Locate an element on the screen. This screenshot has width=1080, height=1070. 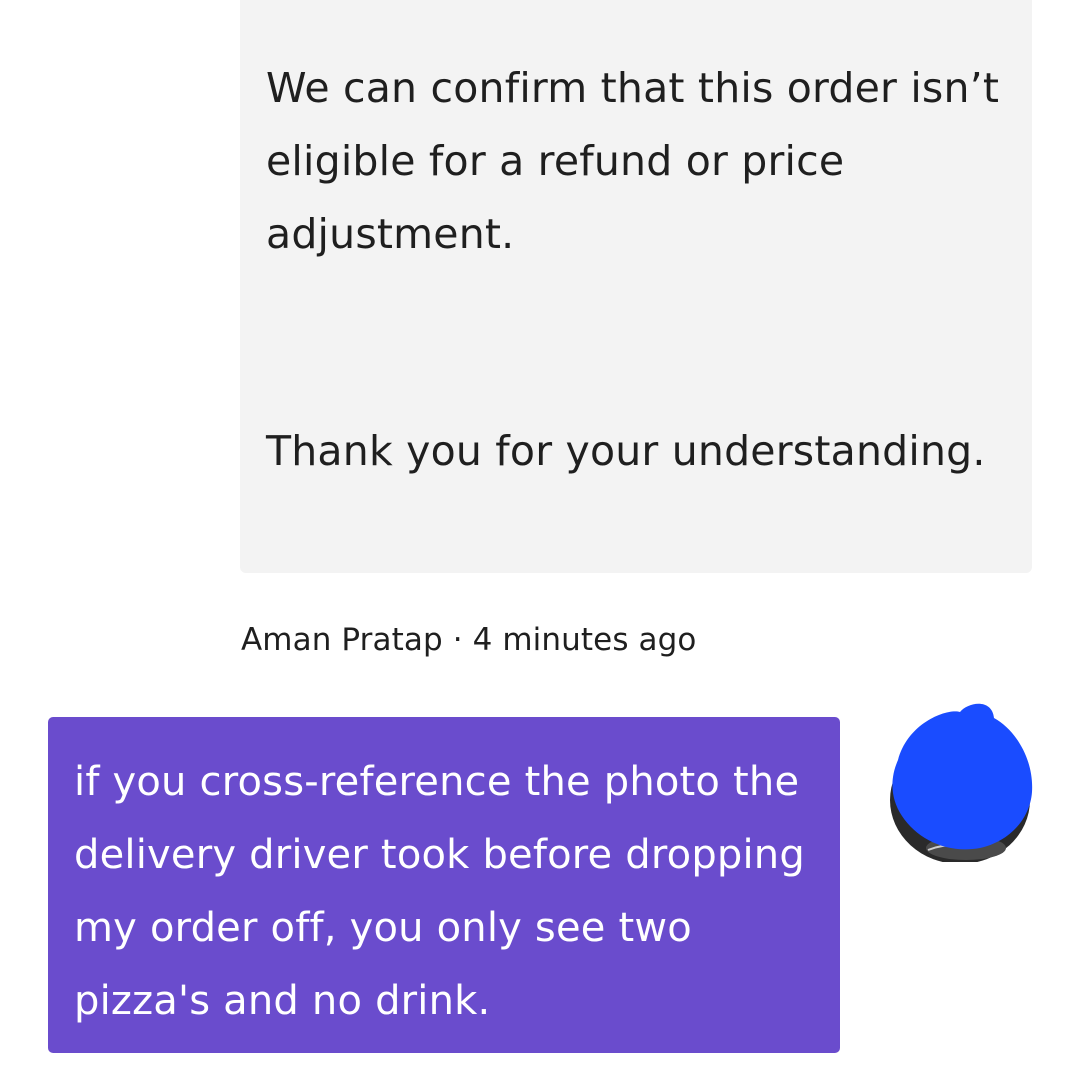
user-avatar-redacted-icon is located at coordinates (961, 783).